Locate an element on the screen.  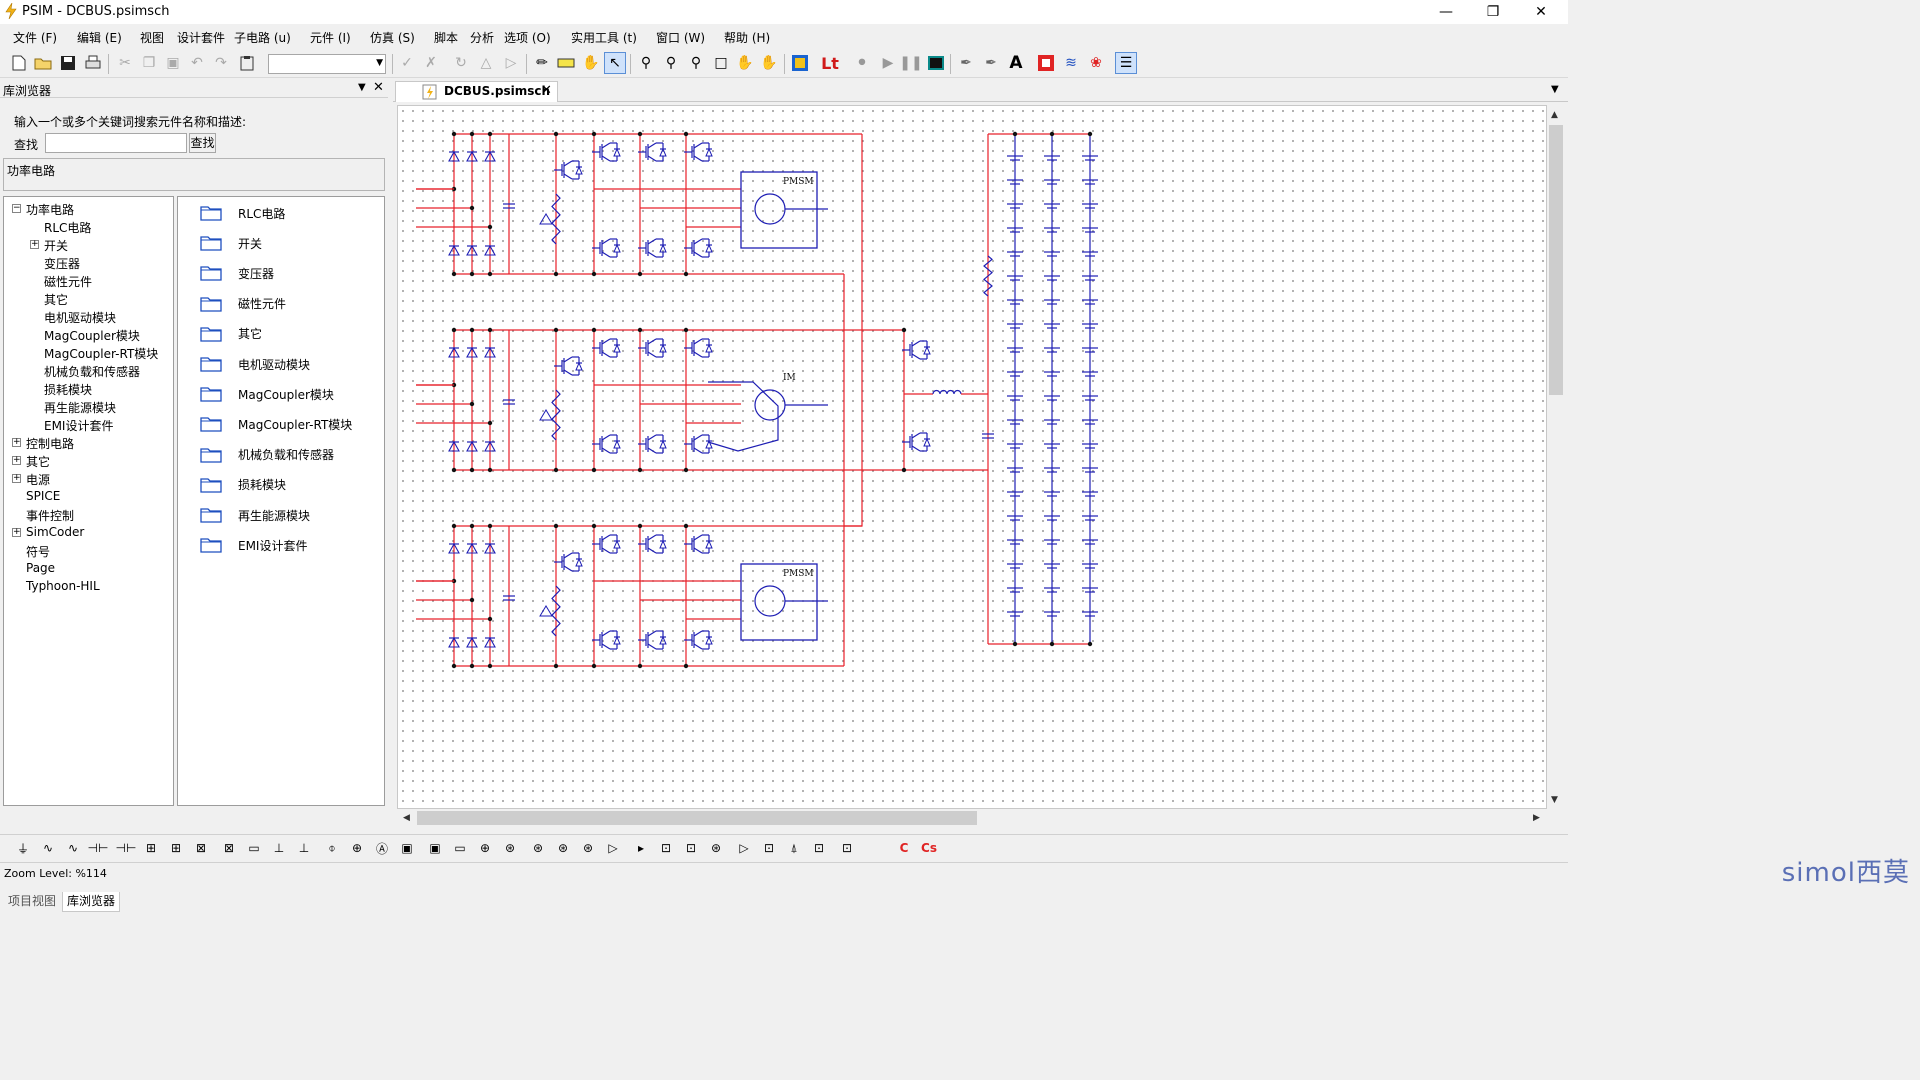
folder-item: 再生能源模块 is located at coordinates (255, 515).